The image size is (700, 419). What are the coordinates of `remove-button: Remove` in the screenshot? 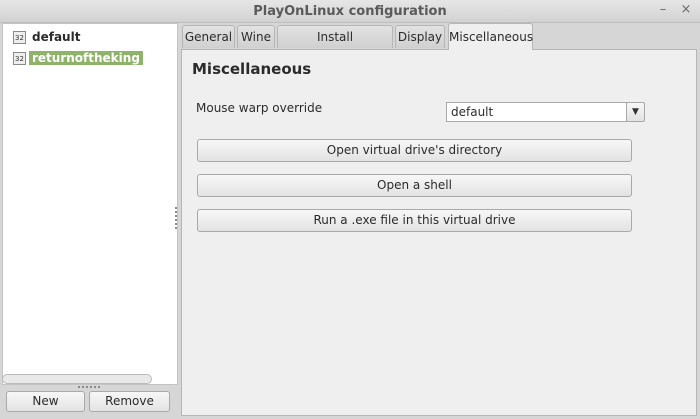 It's located at (129, 401).